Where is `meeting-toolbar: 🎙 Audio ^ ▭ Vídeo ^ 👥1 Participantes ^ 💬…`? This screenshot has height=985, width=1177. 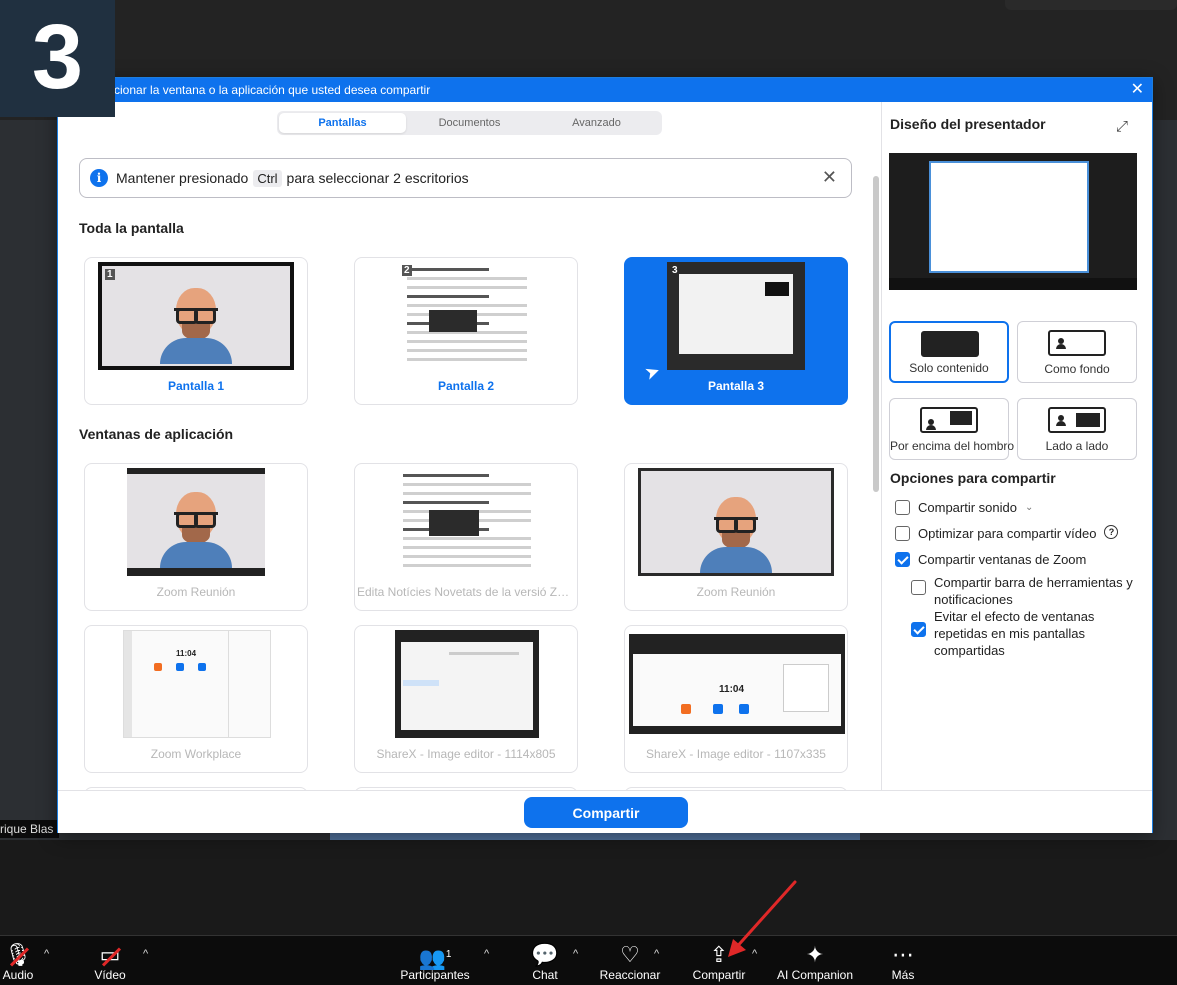
meeting-toolbar: 🎙 Audio ^ ▭ Vídeo ^ 👥1 Participantes ^ 💬… is located at coordinates (588, 960).